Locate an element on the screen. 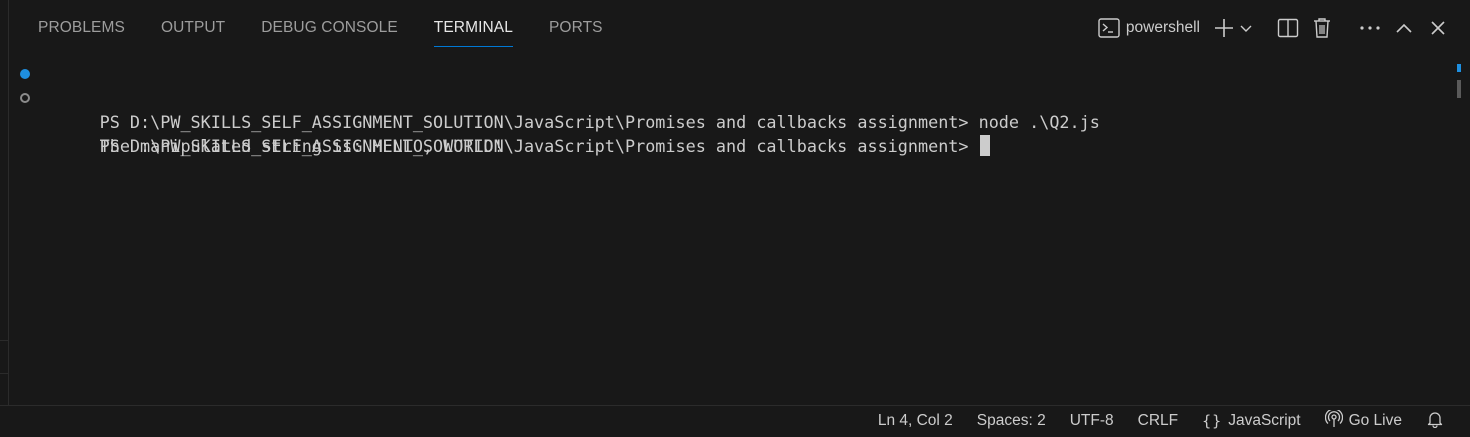  terminal-profile-label: powershell is located at coordinates (1162, 27).